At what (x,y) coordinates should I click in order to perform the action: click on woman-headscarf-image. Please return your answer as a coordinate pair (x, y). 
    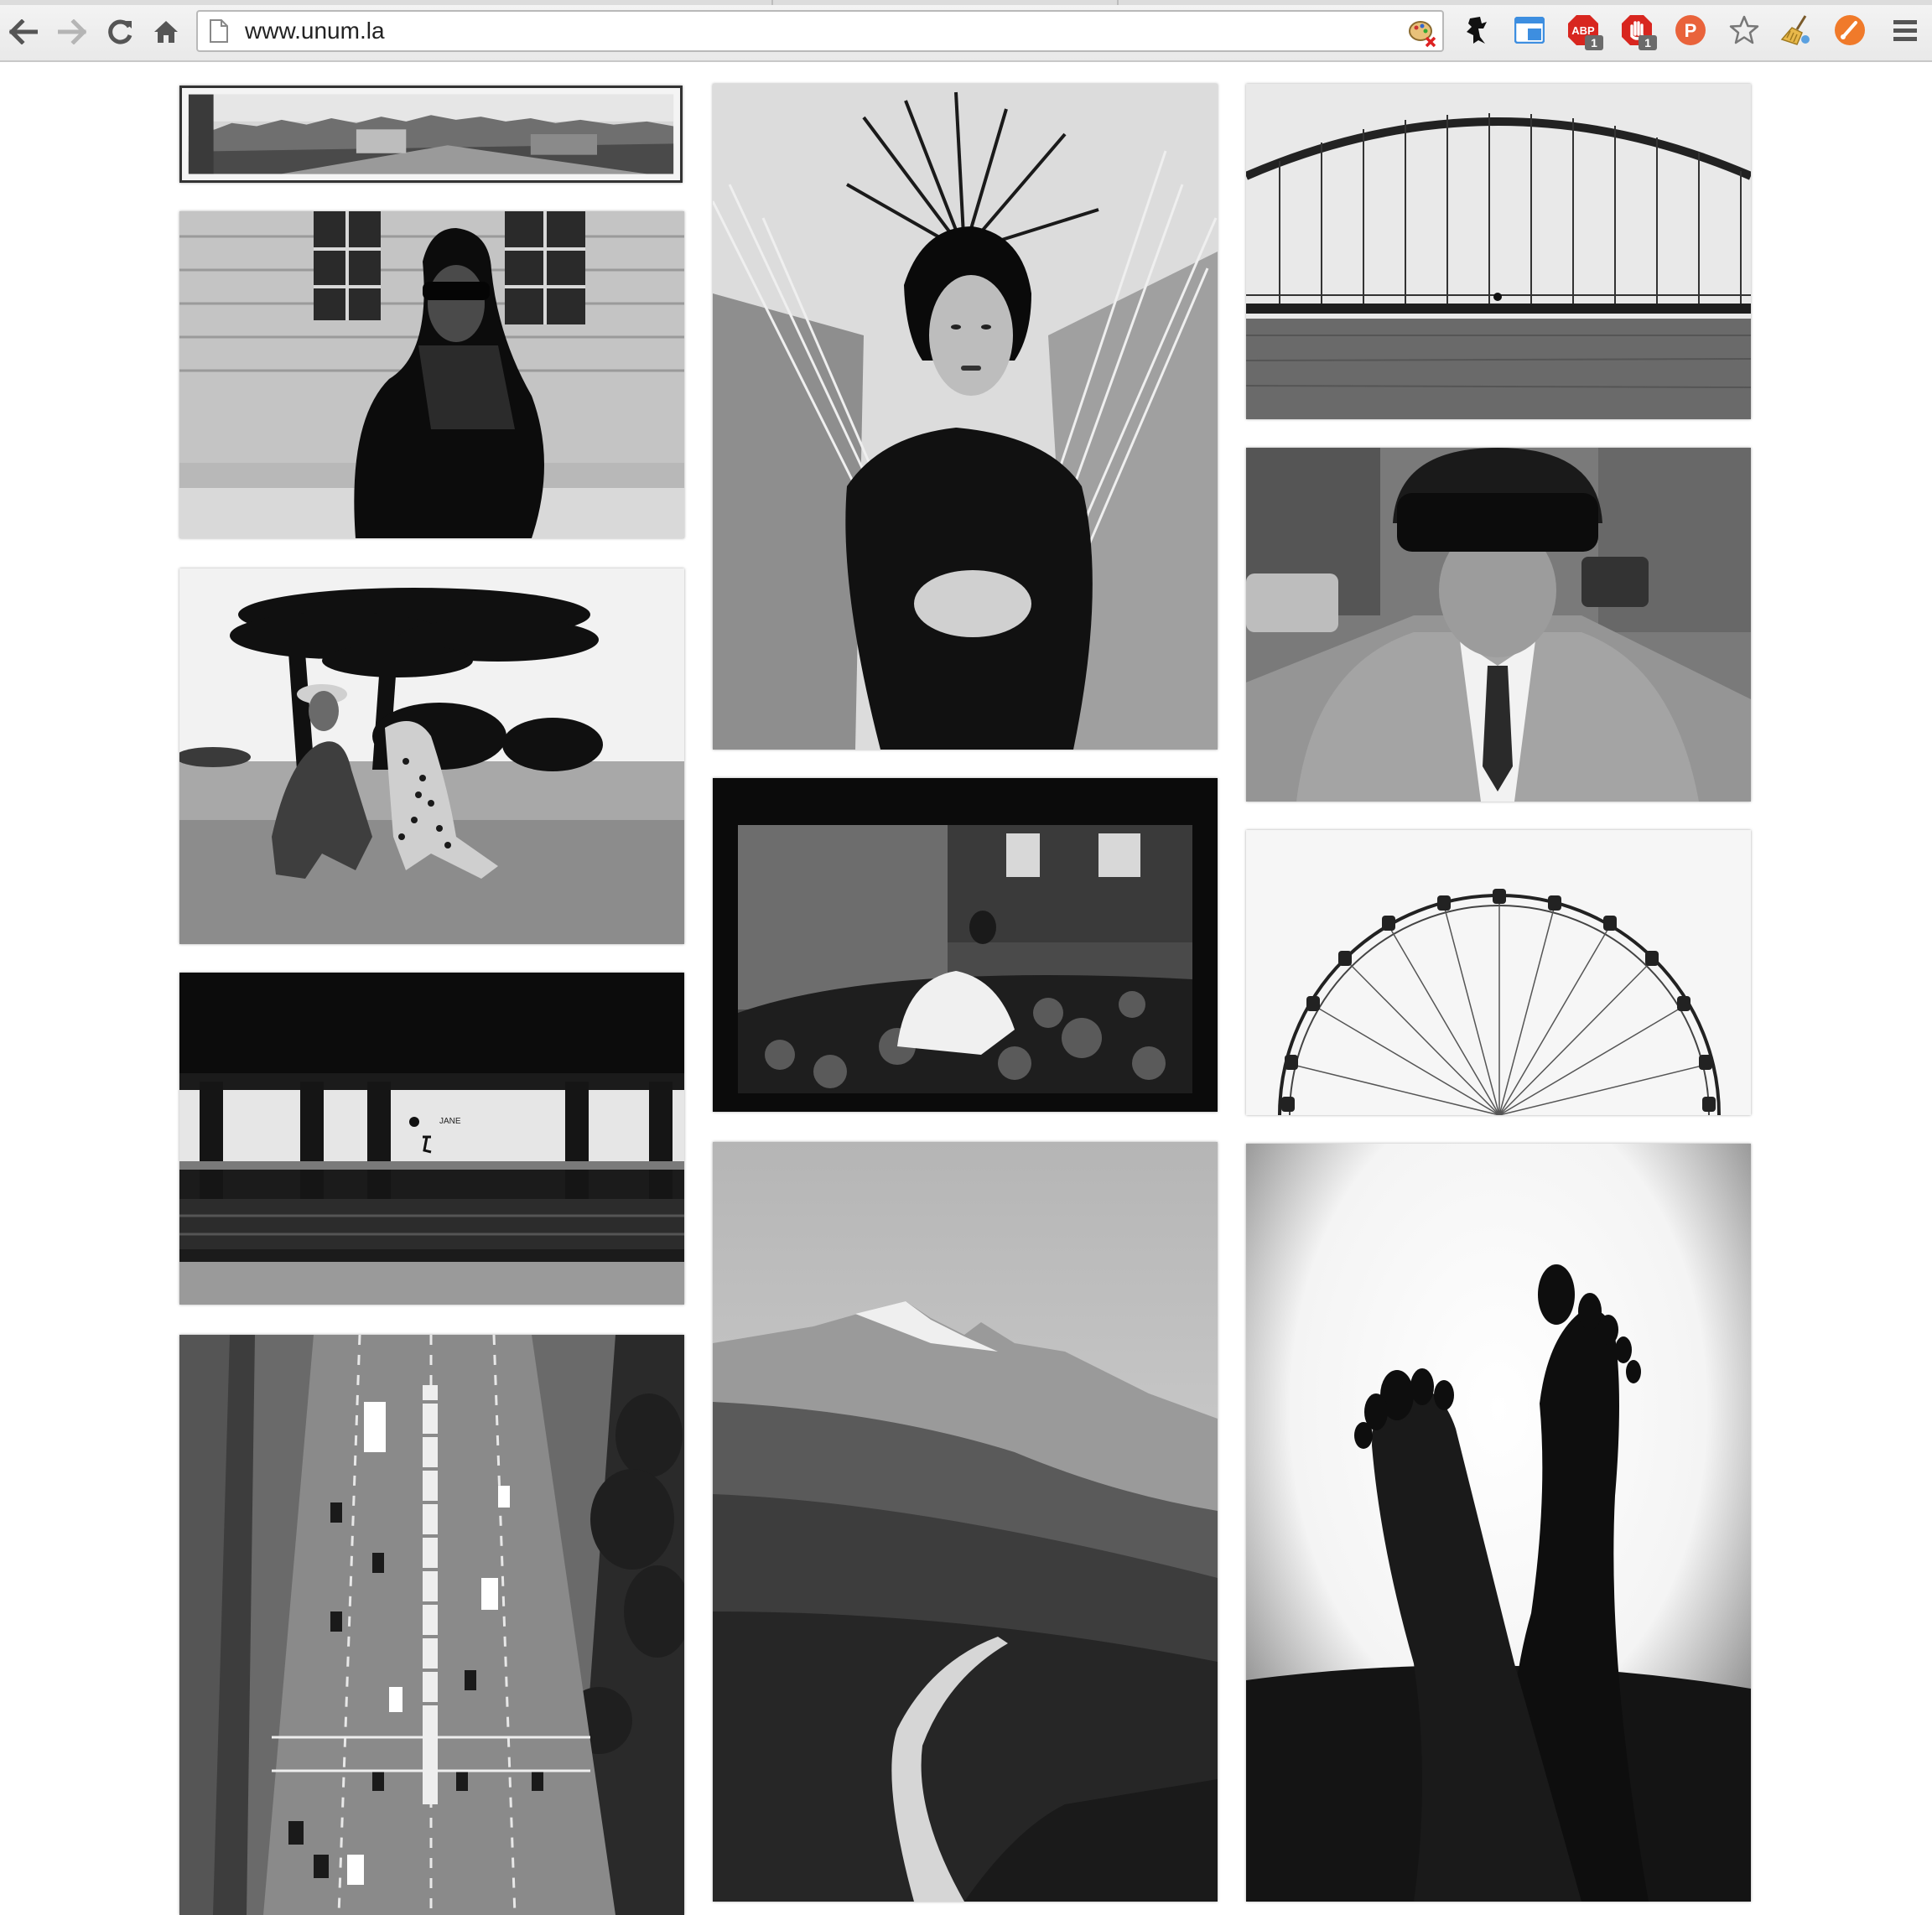
    Looking at the image, I should click on (431, 374).